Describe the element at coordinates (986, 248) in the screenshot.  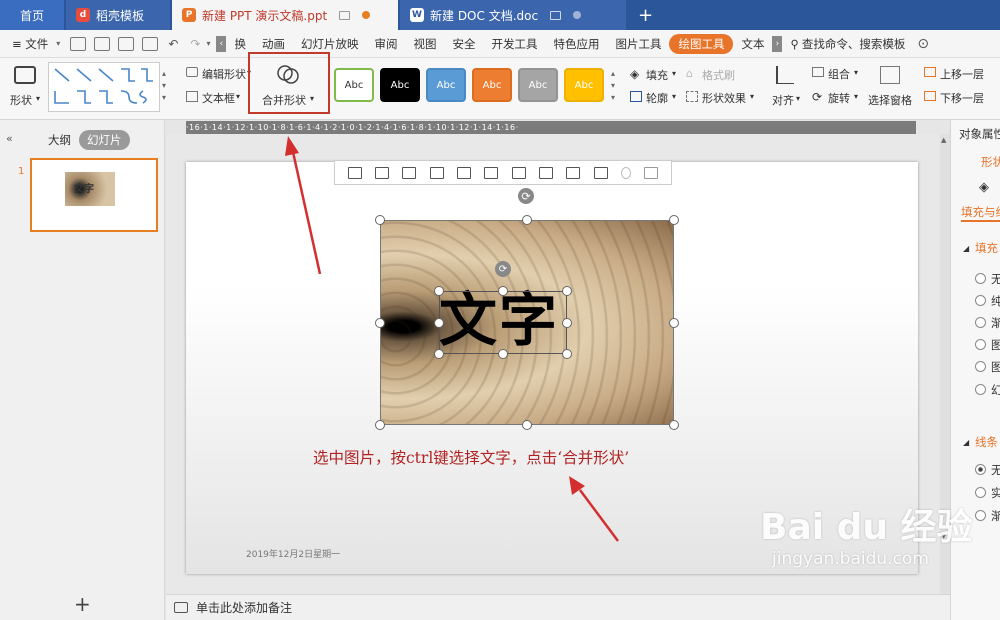
I see `fill-section-title: 填充` at that location.